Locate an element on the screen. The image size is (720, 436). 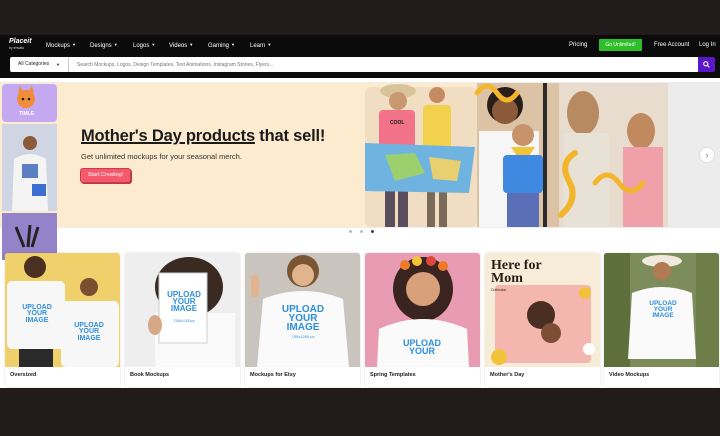
nav-item-learn: Learn ▼ is located at coordinates (260, 45).